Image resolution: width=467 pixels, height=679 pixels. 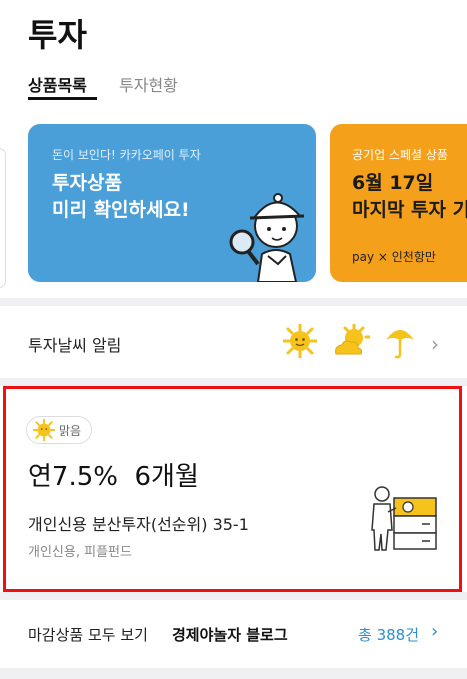 I want to click on banner-headline: 투자상품 미리 확인하세요!, so click(x=152, y=197).